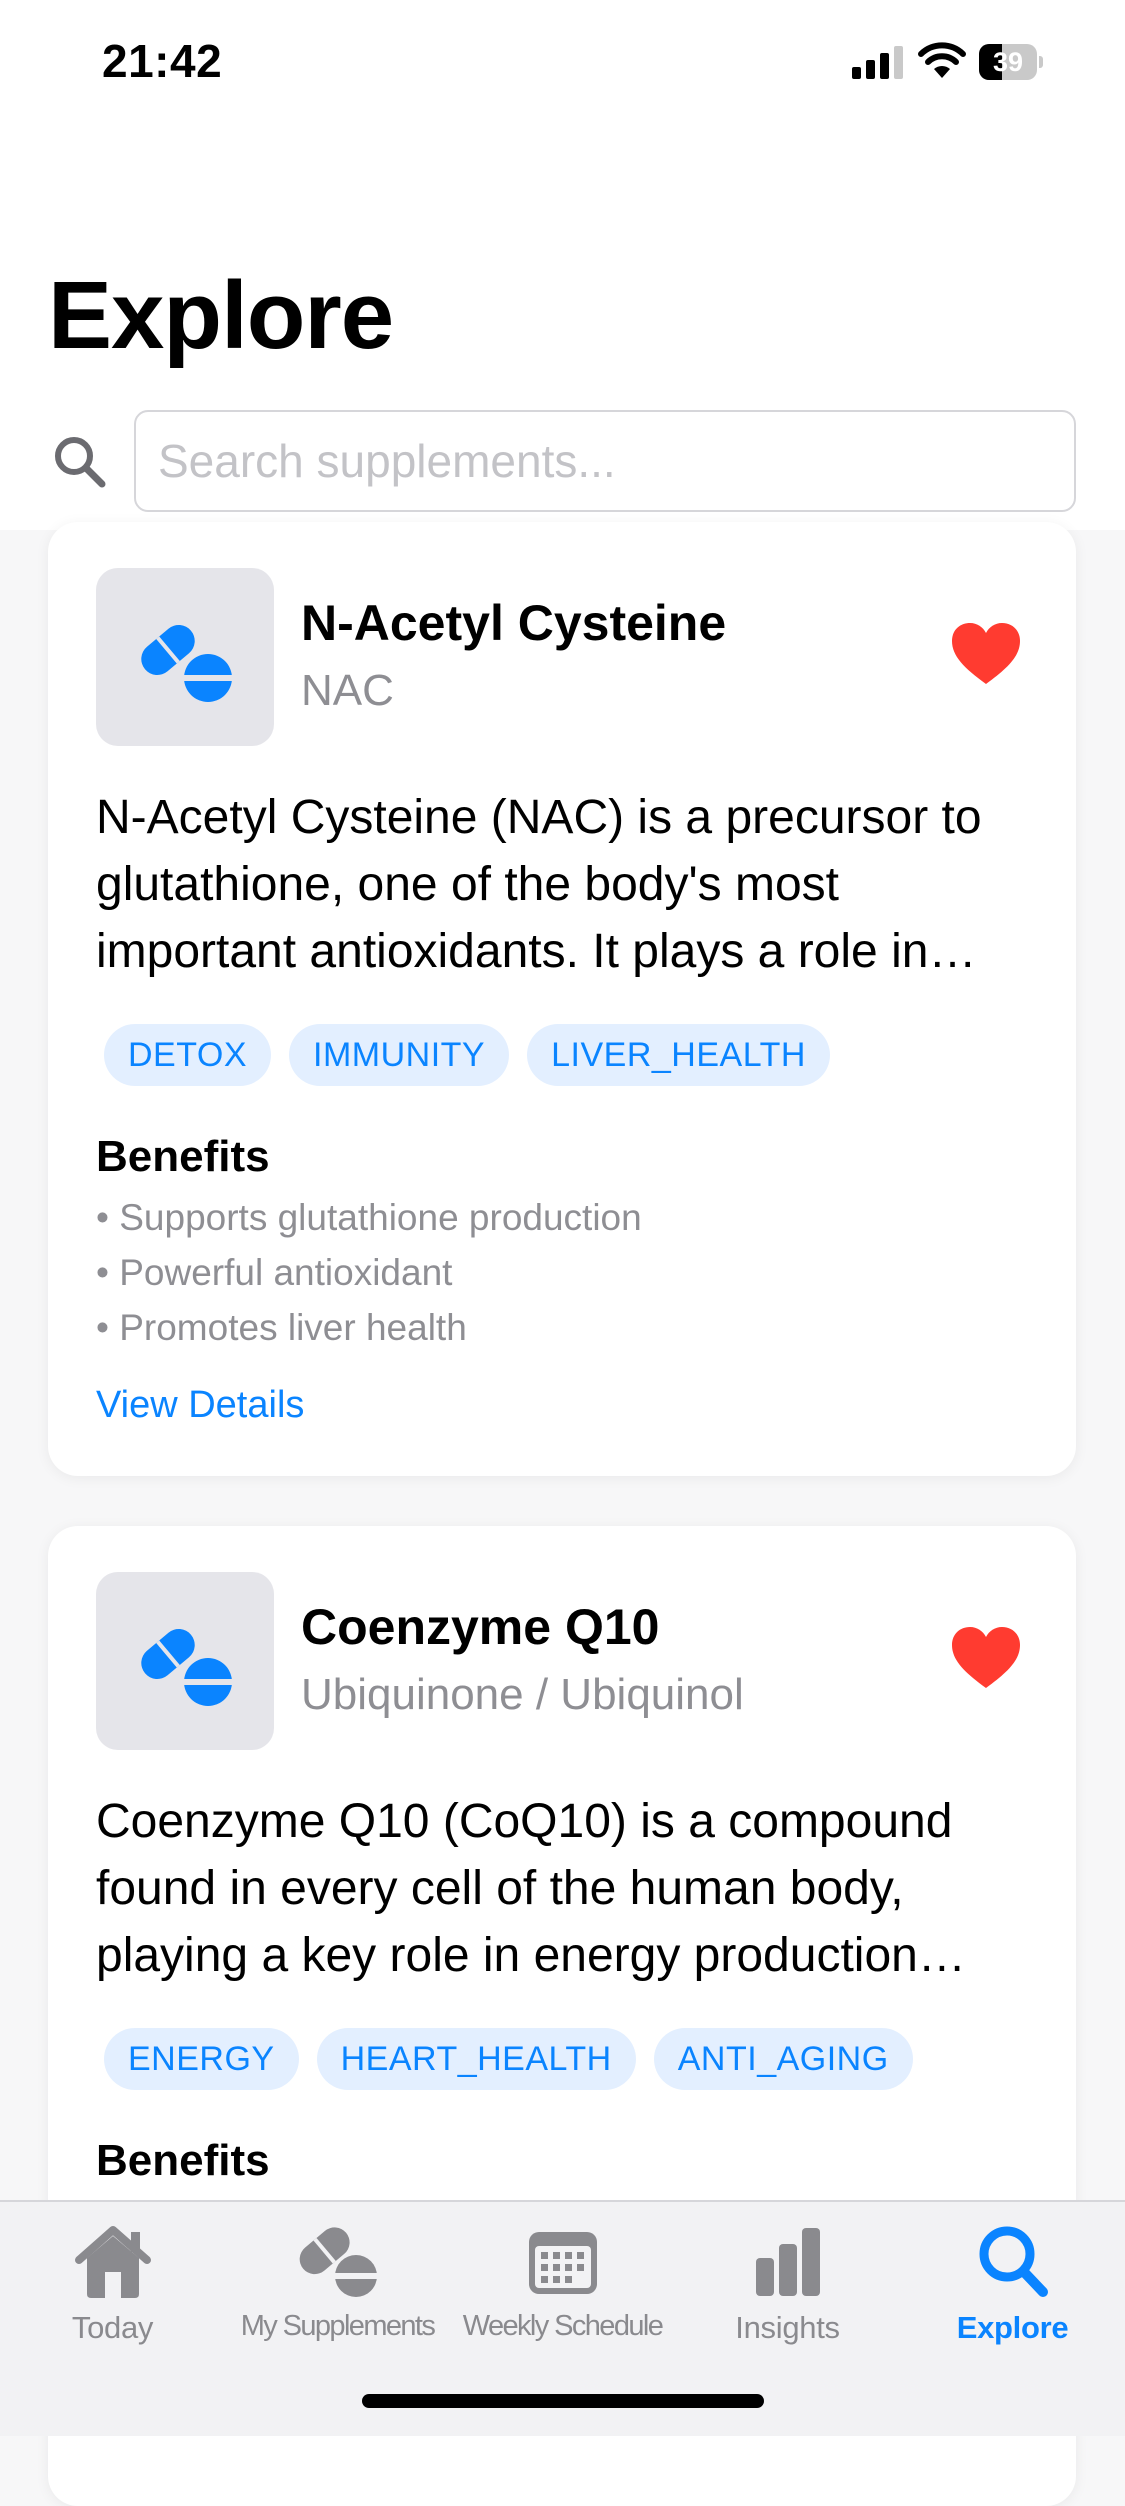  Describe the element at coordinates (678, 1055) in the screenshot. I see `tag-badge: LIVER_HEALTH` at that location.